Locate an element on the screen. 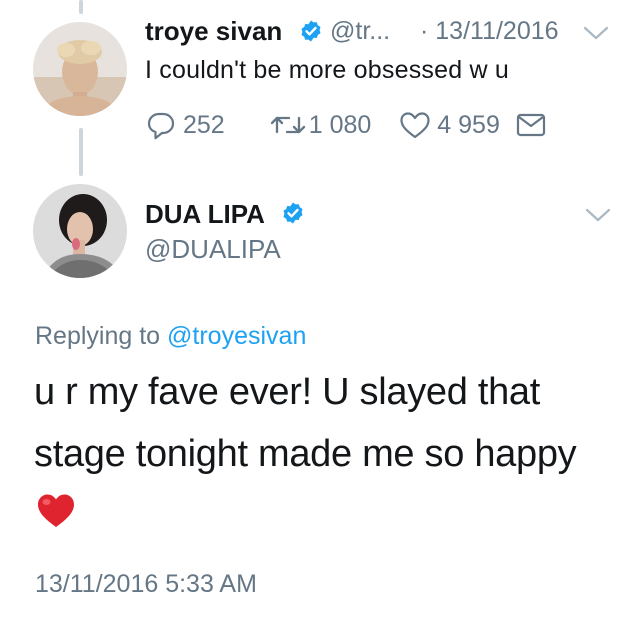  reply-date: · 13/11/2016 is located at coordinates (489, 31).